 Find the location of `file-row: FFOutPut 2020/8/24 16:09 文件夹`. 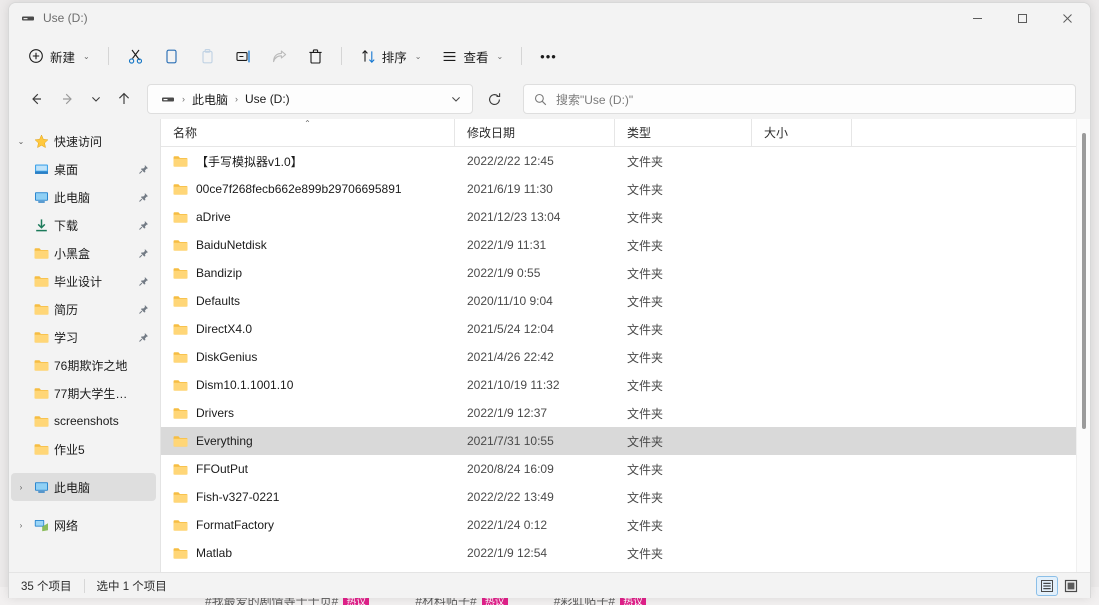

file-row: FFOutPut 2020/8/24 16:09 文件夹 is located at coordinates (625, 469).